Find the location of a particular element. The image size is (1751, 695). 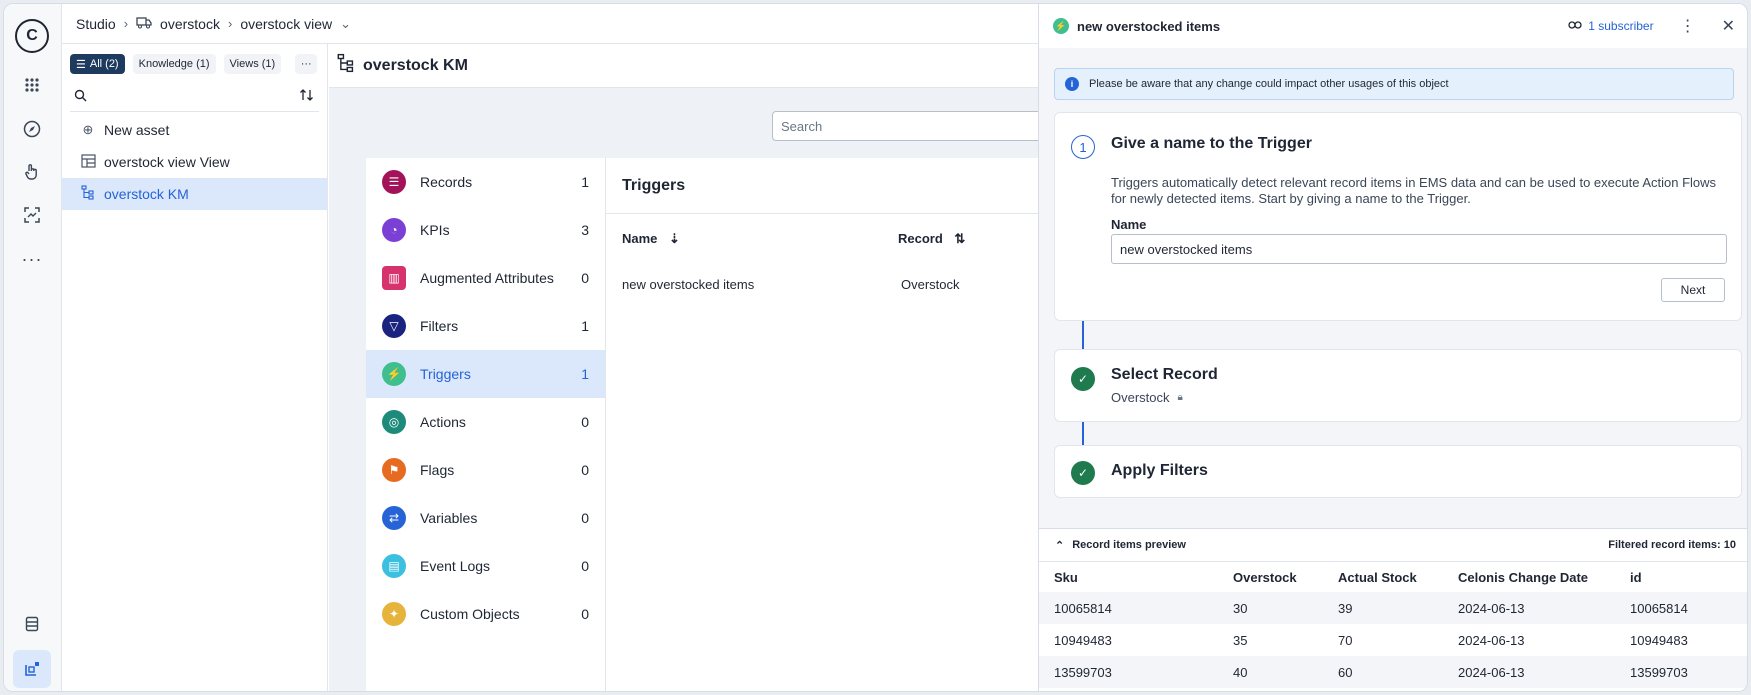

category-filters: ▽ Filters 1 is located at coordinates (485, 326).